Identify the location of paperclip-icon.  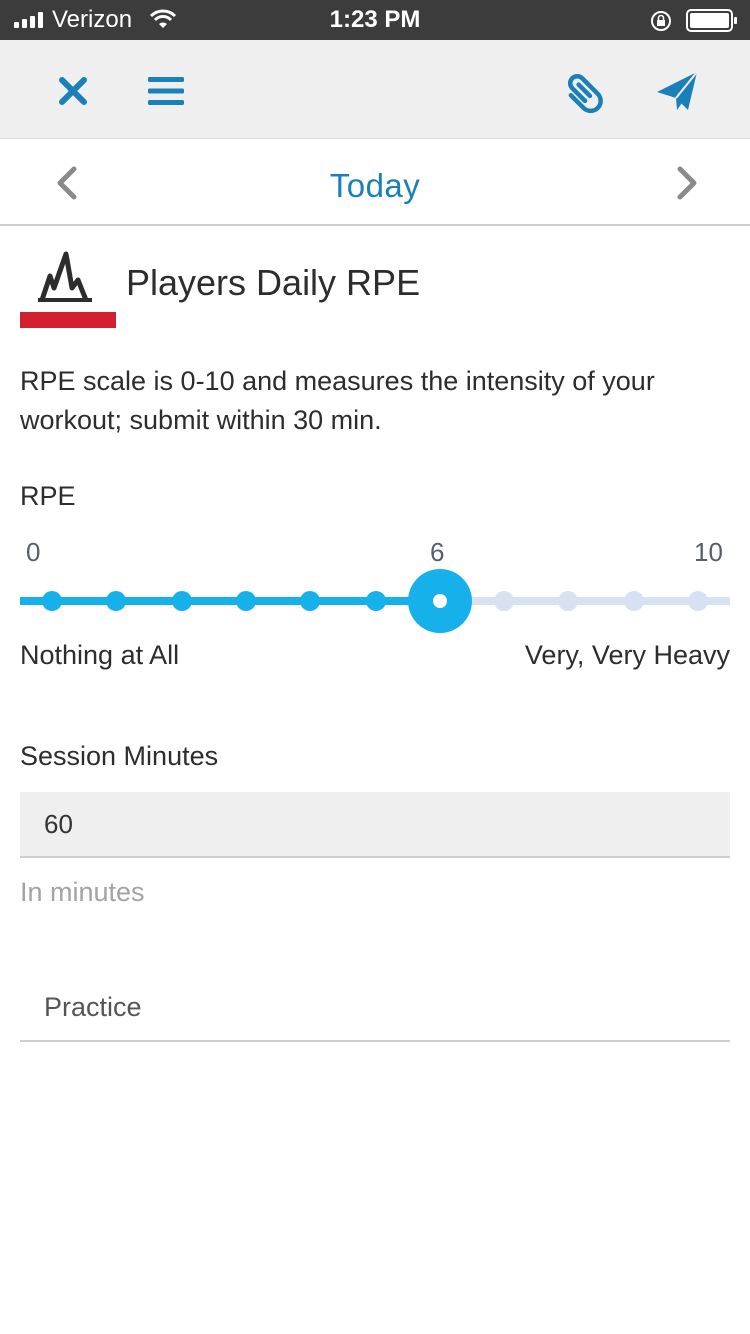
(585, 94).